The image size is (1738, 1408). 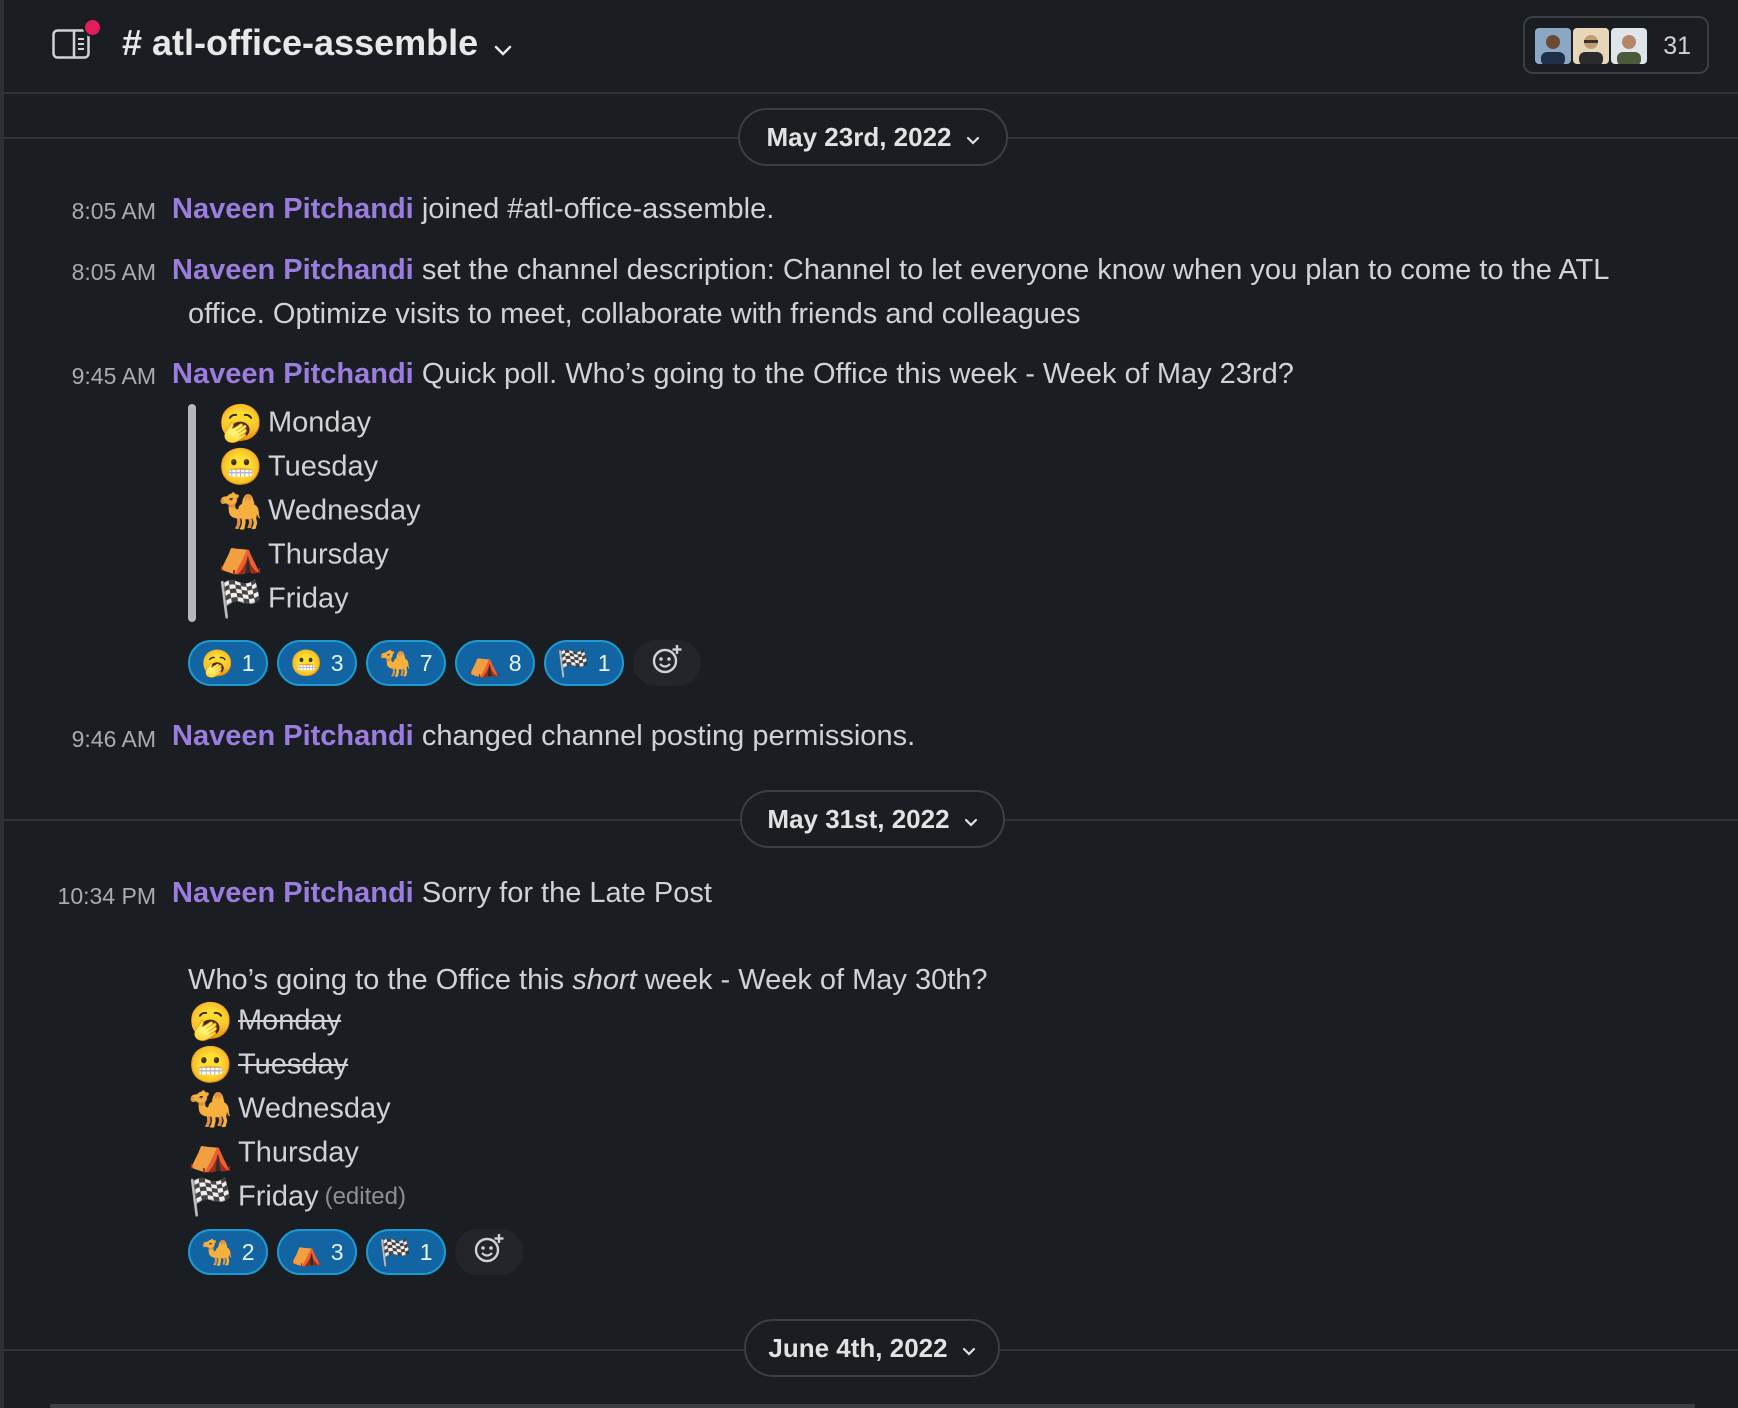 What do you see at coordinates (668, 736) in the screenshot?
I see `message-body: changed channel posting permissions.` at bounding box center [668, 736].